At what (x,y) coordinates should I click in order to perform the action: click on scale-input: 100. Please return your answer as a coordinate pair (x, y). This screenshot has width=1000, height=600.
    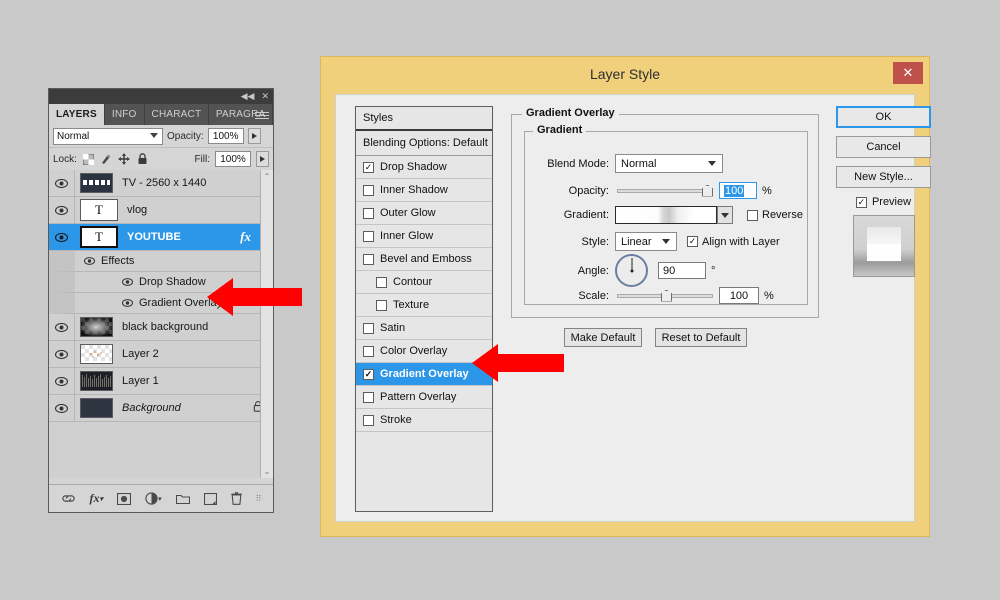
    Looking at the image, I should click on (739, 295).